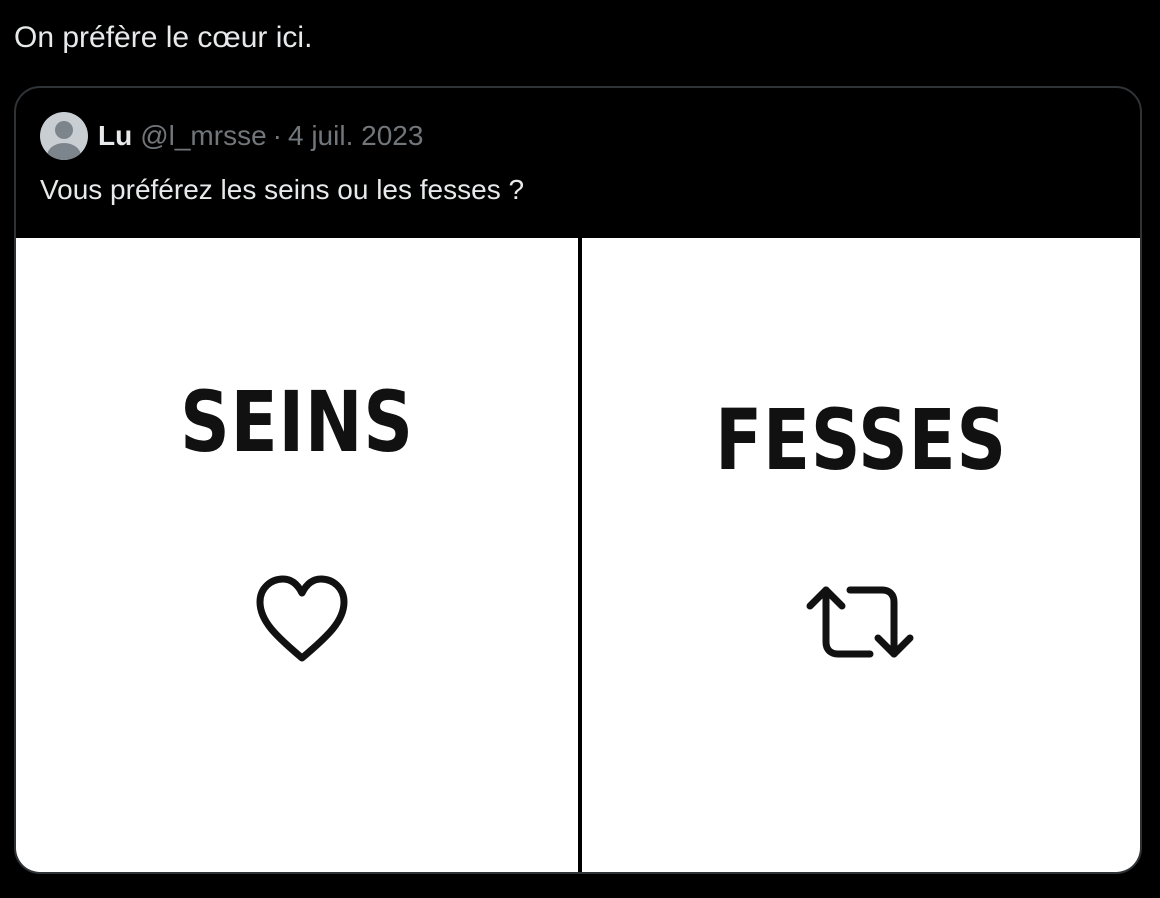 This screenshot has width=1160, height=898. I want to click on avatar, so click(64, 136).